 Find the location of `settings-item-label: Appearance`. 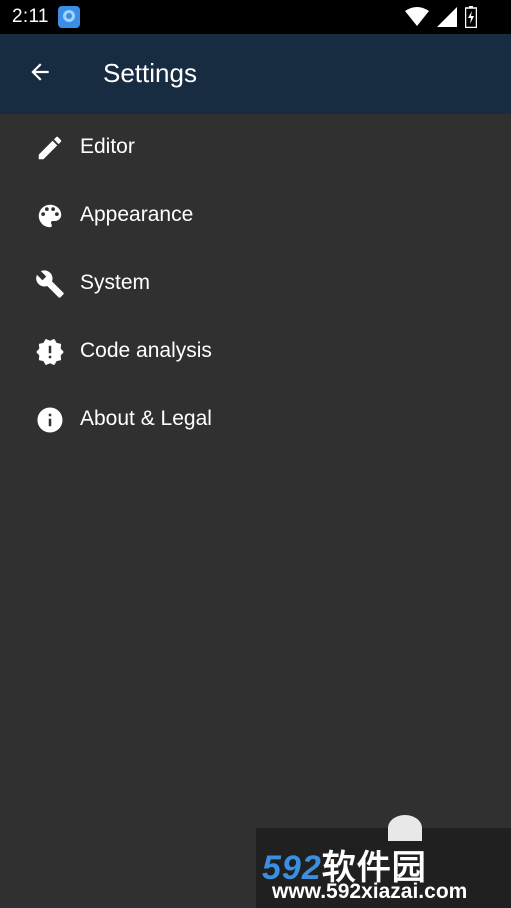

settings-item-label: Appearance is located at coordinates (137, 214).